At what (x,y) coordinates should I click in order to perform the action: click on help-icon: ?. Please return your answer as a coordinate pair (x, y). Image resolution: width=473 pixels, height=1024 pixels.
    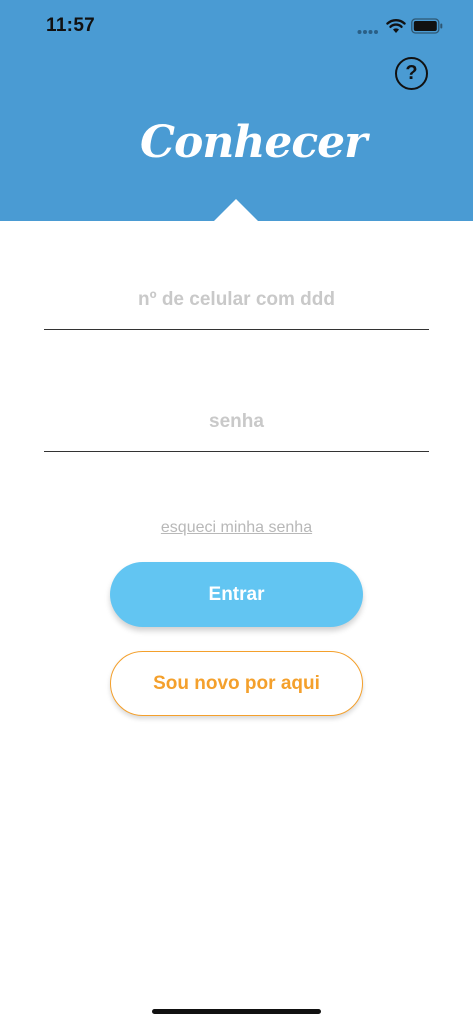
    Looking at the image, I should click on (411, 73).